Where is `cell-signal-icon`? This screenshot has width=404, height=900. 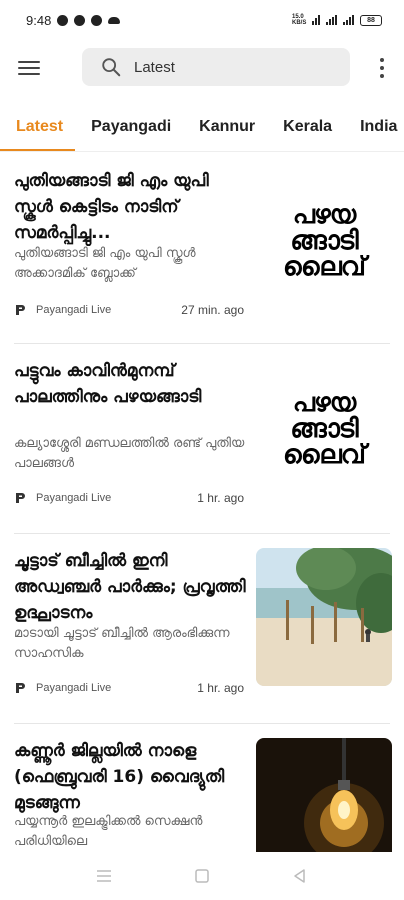 cell-signal-icon is located at coordinates (348, 20).